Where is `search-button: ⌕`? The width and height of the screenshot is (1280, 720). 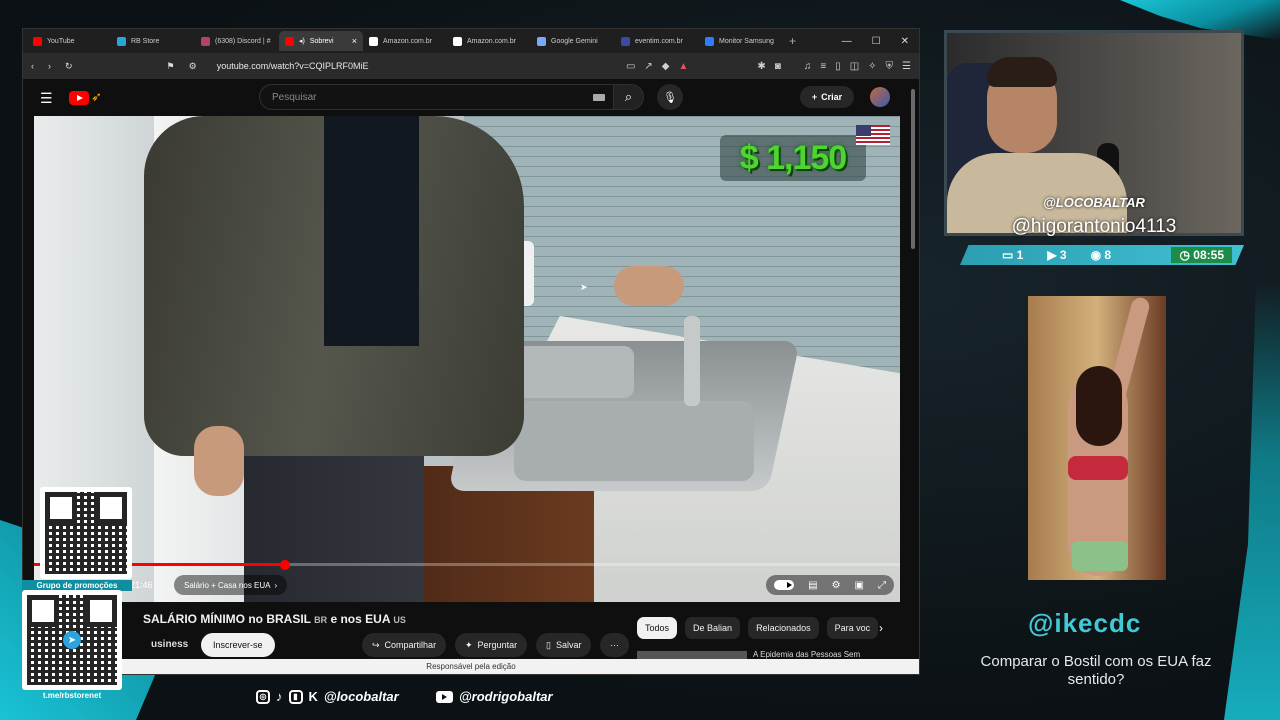
search-button: ⌕ is located at coordinates (629, 97).